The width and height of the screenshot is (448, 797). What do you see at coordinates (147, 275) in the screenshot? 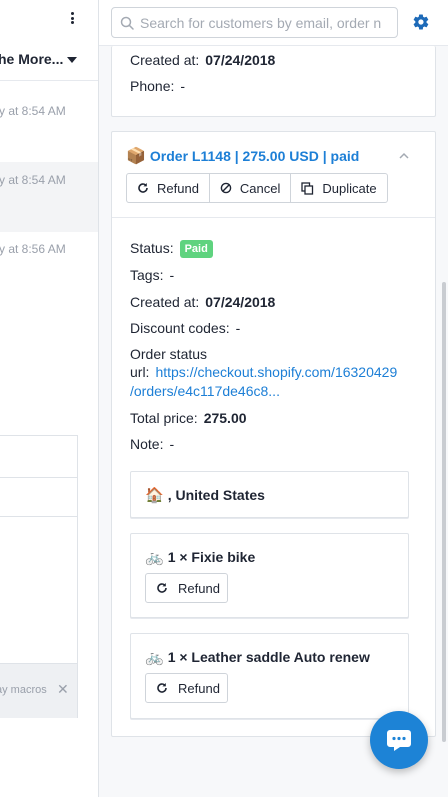
I see `tags-label: Tags:` at bounding box center [147, 275].